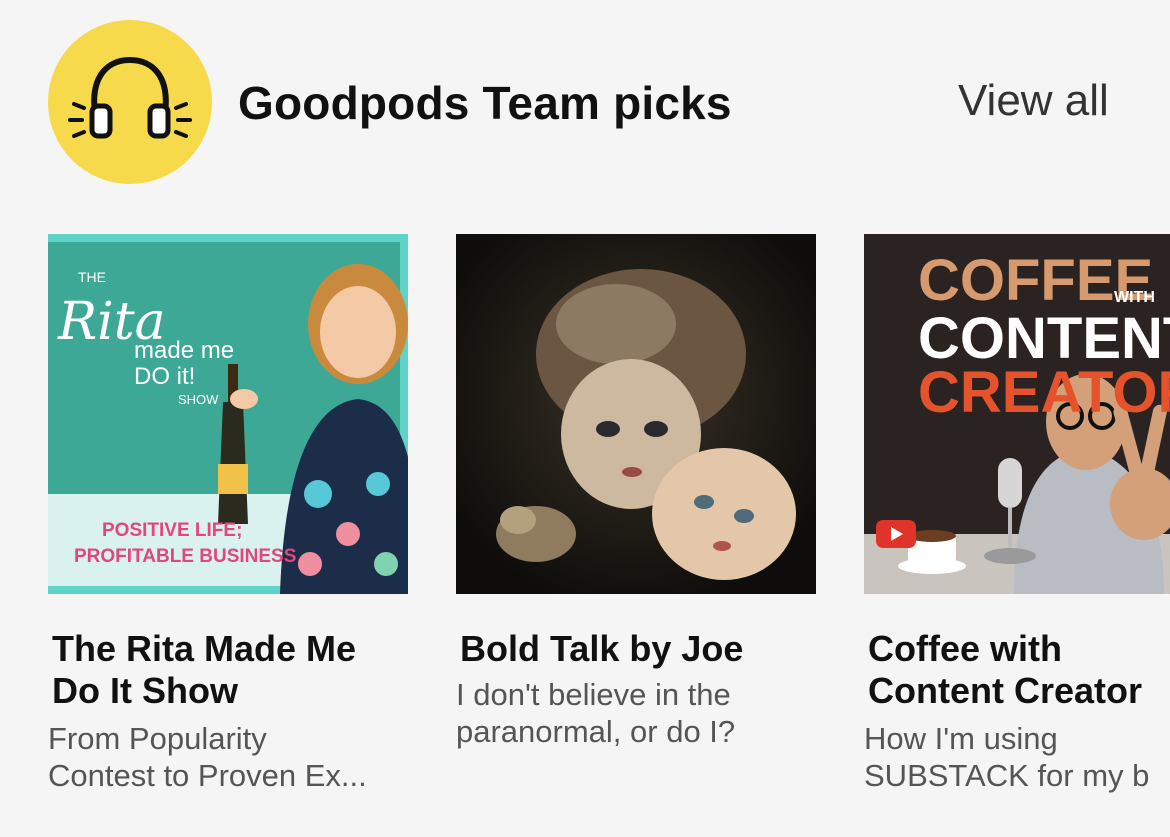 The width and height of the screenshot is (1170, 837). What do you see at coordinates (1033, 101) in the screenshot?
I see `view-all-link: View all` at bounding box center [1033, 101].